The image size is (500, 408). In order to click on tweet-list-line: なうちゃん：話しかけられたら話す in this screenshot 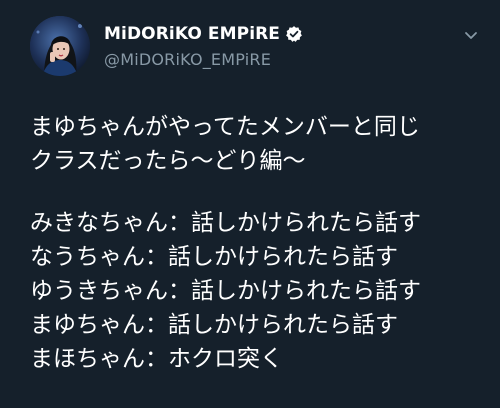, I will do `click(214, 257)`.